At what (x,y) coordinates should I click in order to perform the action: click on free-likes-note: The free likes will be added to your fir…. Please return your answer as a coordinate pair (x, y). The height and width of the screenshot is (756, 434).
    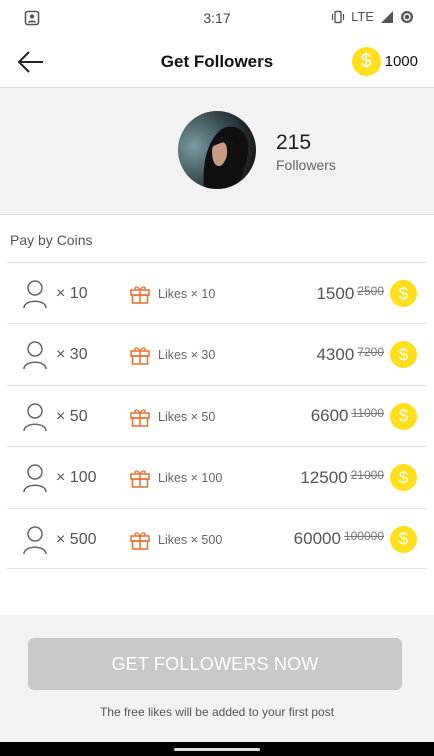
    Looking at the image, I should click on (217, 712).